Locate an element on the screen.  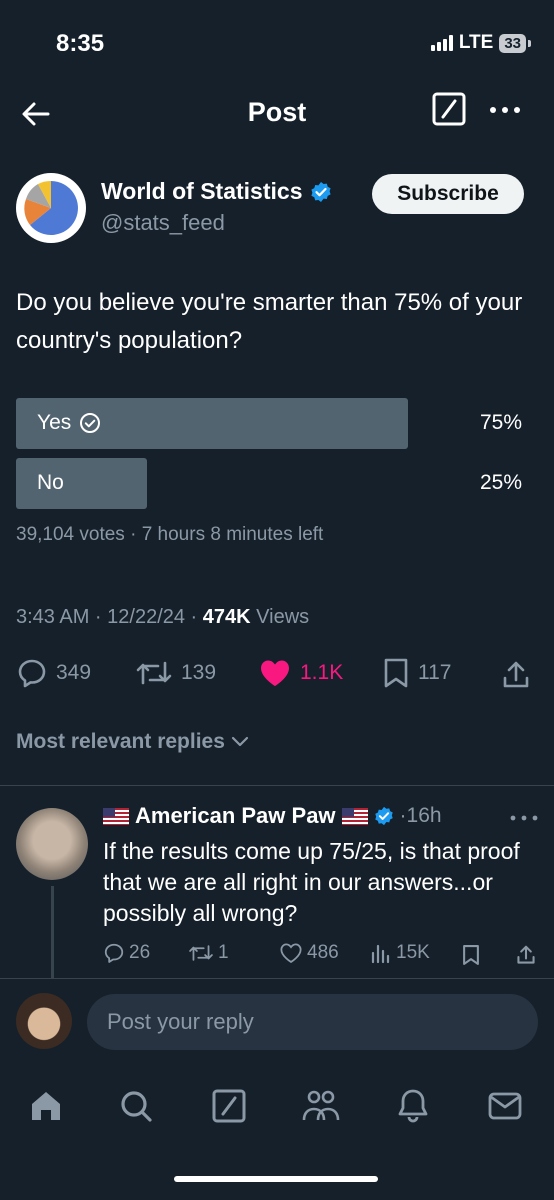
poll-label-no: No is located at coordinates (50, 482).